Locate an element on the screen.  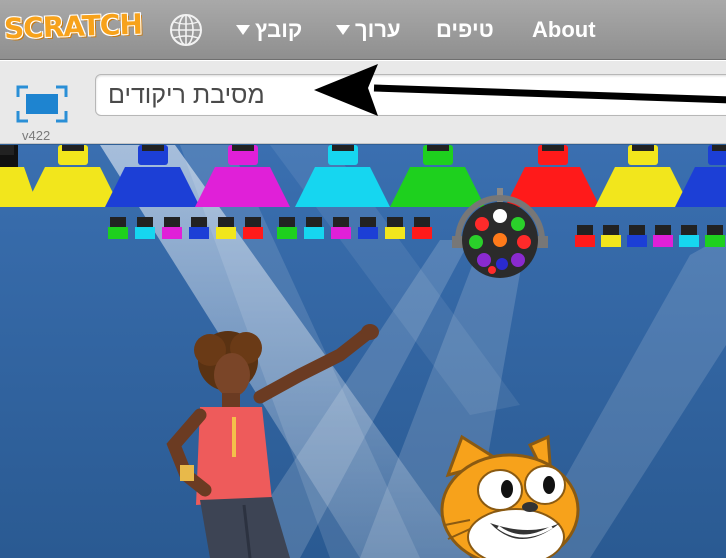
menu-bar: SCRATCH קובץ ערוך טיפים About is located at coordinates (363, 30).